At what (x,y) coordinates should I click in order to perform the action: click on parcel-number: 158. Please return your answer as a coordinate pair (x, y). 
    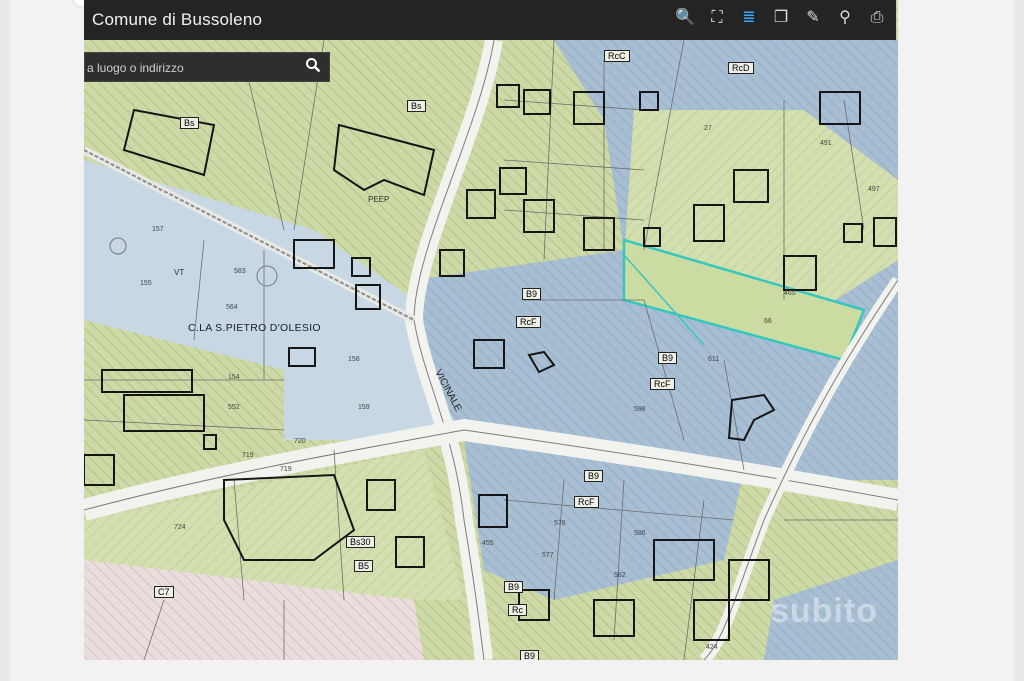
    Looking at the image, I should click on (354, 359).